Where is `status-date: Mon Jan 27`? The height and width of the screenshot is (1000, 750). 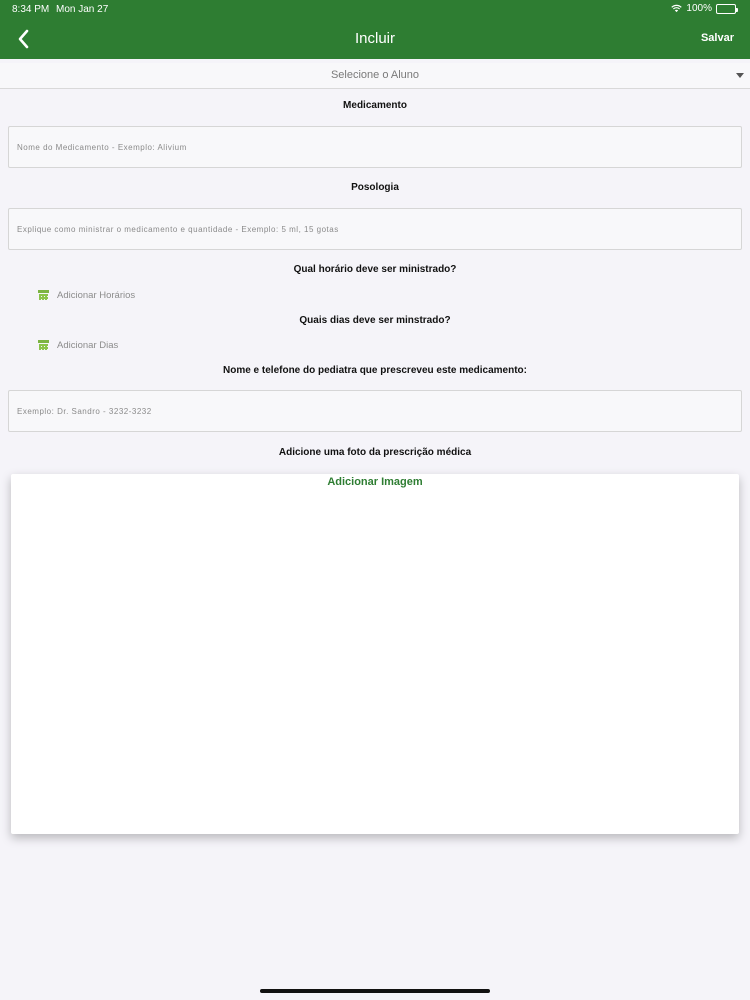
status-date: Mon Jan 27 is located at coordinates (82, 9).